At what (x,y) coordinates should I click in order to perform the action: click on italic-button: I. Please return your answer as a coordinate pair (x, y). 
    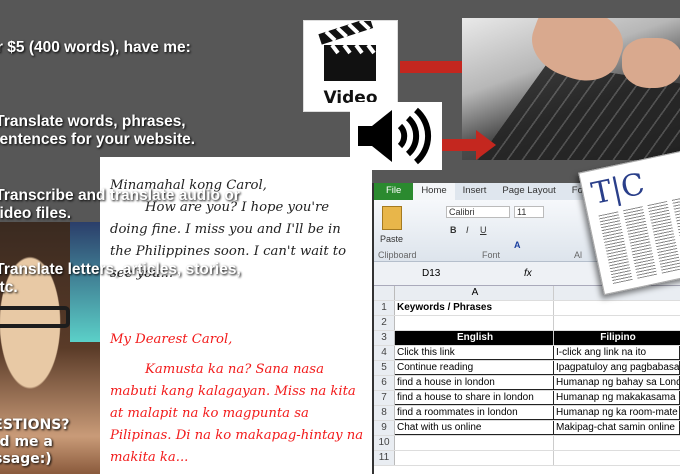
    Looking at the image, I should click on (467, 230).